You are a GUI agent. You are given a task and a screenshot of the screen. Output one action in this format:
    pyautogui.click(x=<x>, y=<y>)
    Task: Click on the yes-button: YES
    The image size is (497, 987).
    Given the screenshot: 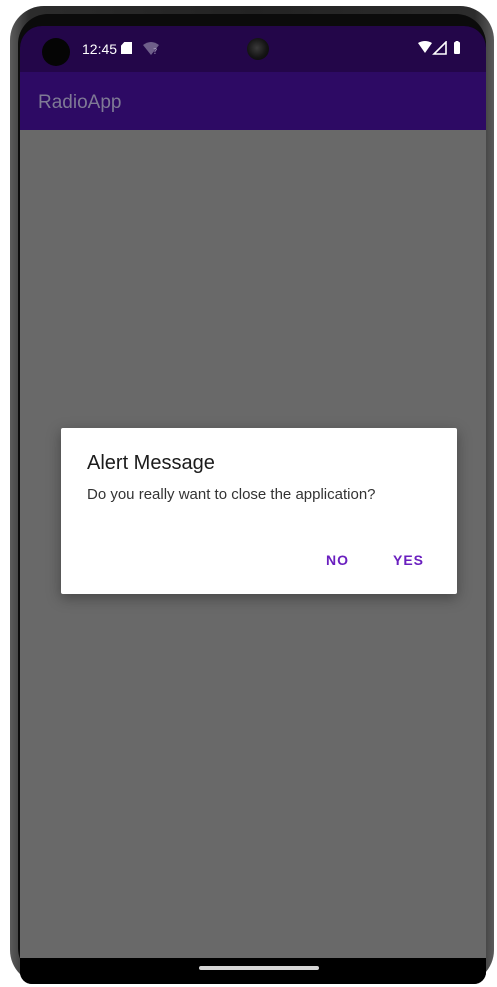 What is the action you would take?
    pyautogui.click(x=408, y=560)
    